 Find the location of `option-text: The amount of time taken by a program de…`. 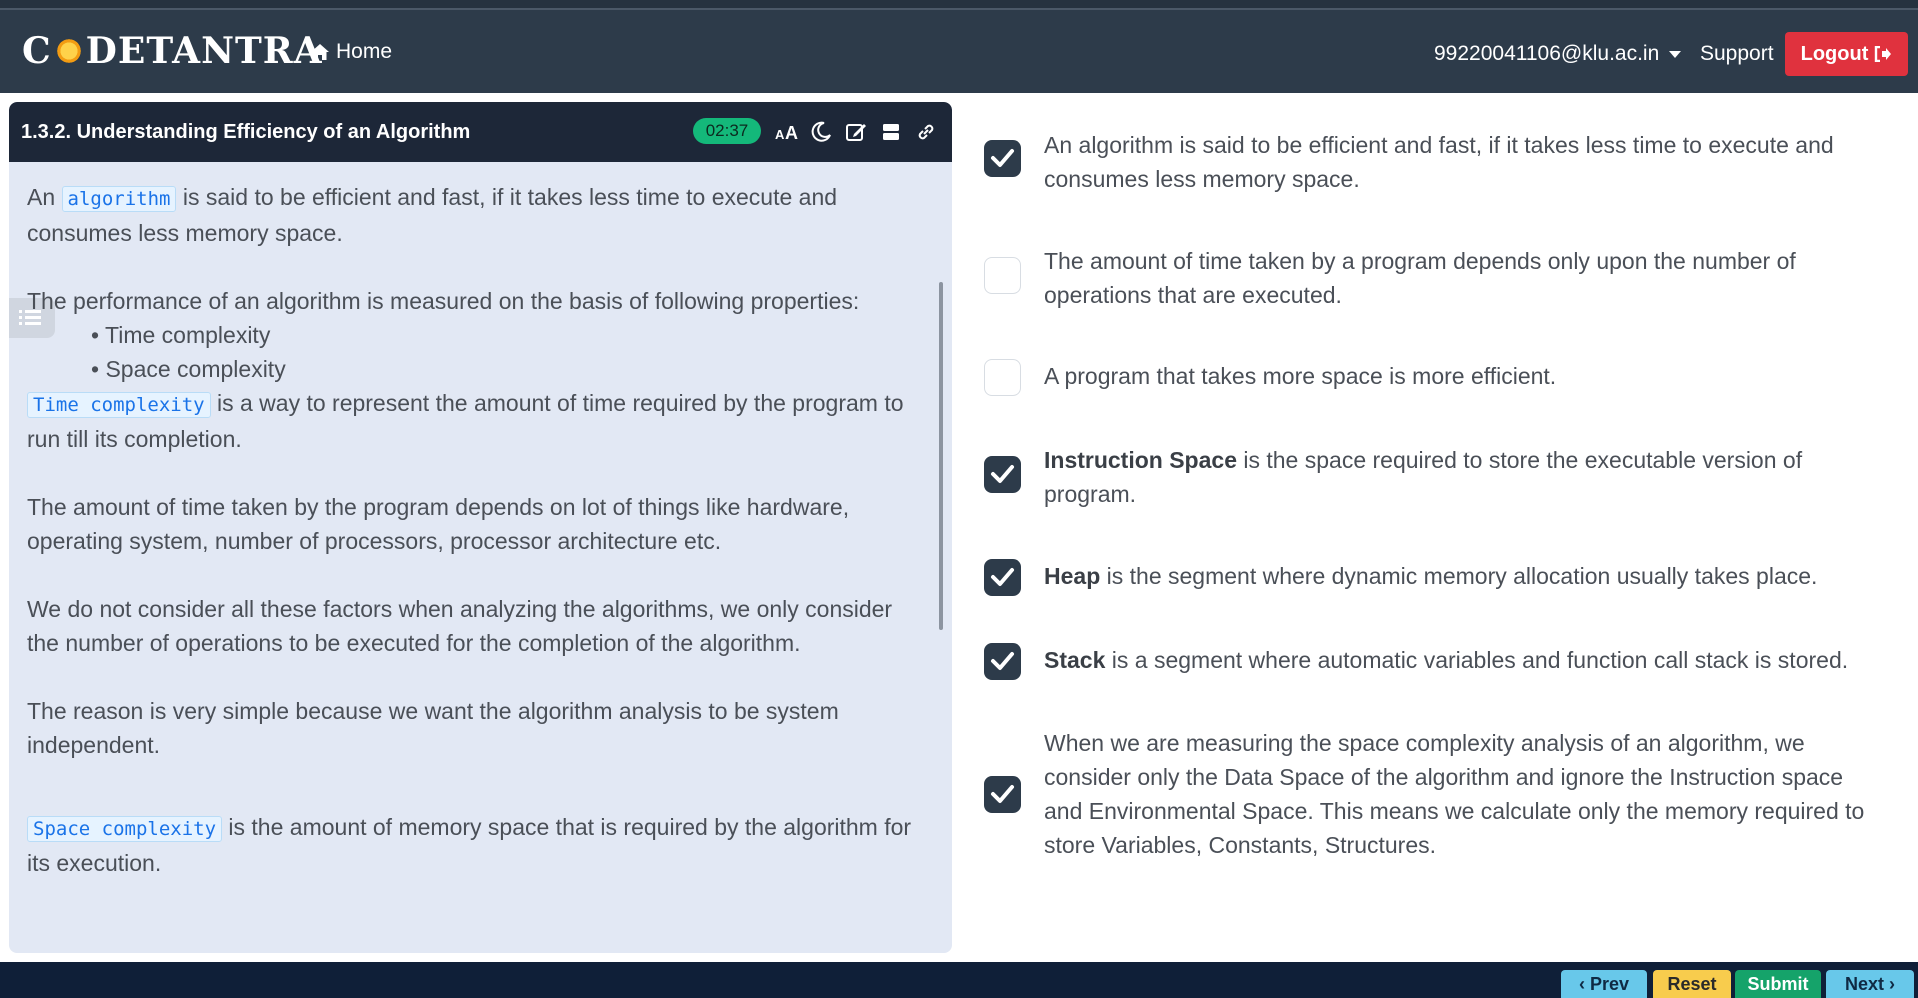

option-text: The amount of time taken by a program de… is located at coordinates (1420, 278).